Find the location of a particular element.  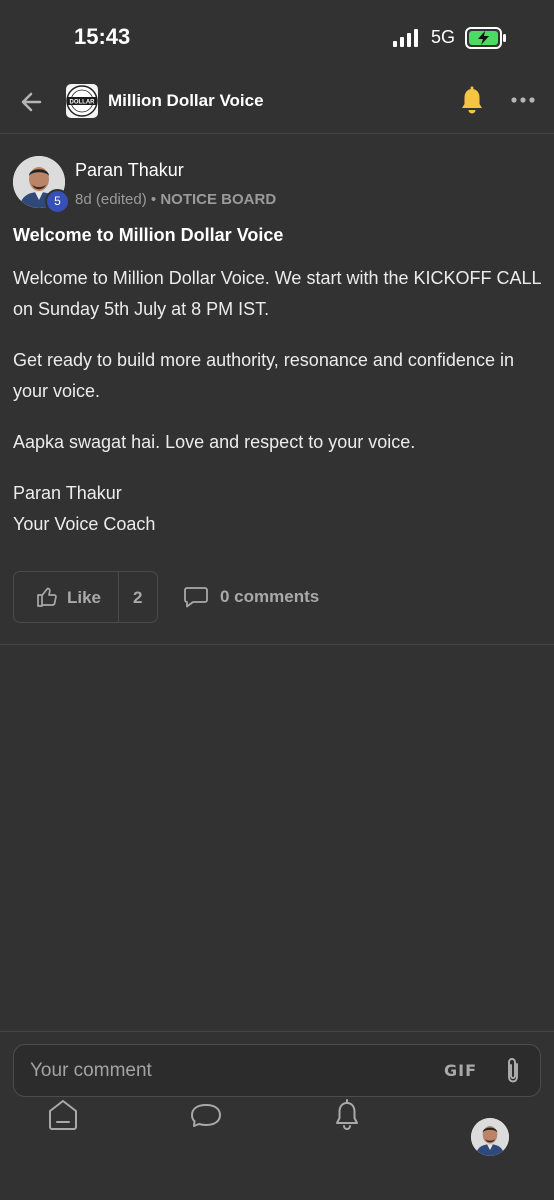

comments-button: 0 comments is located at coordinates (261, 597).